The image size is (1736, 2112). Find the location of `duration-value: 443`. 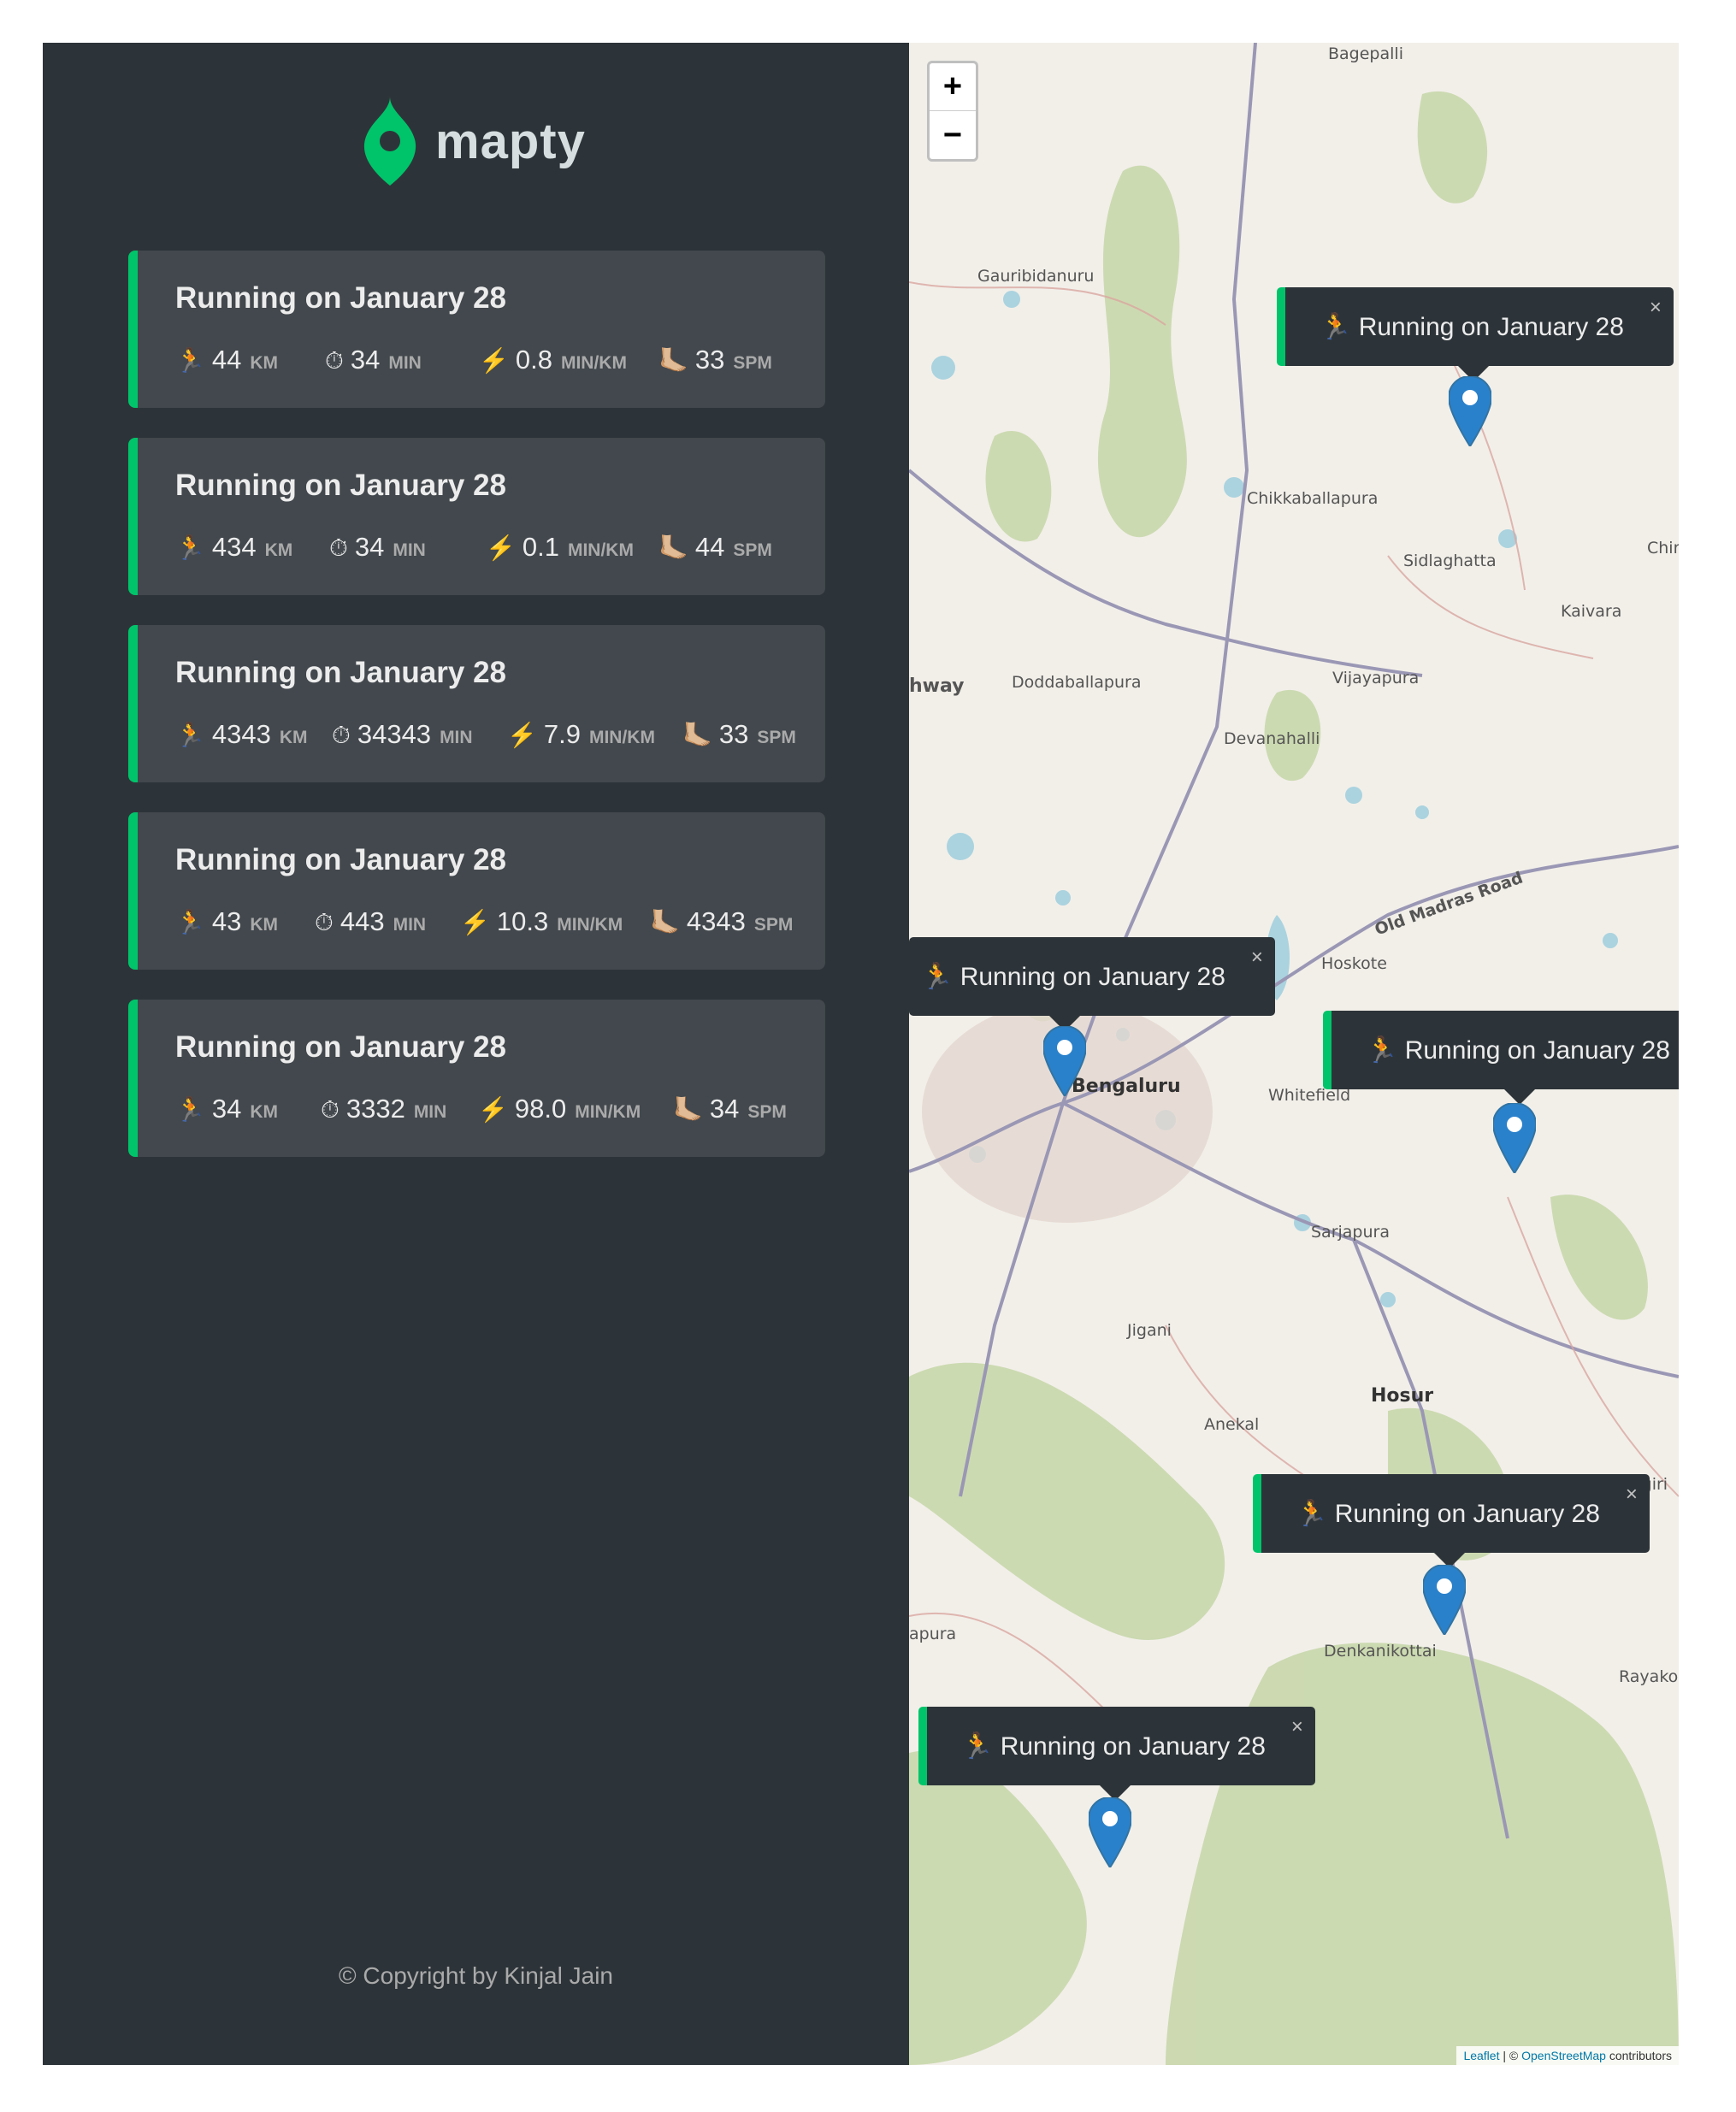

duration-value: 443 is located at coordinates (363, 921).